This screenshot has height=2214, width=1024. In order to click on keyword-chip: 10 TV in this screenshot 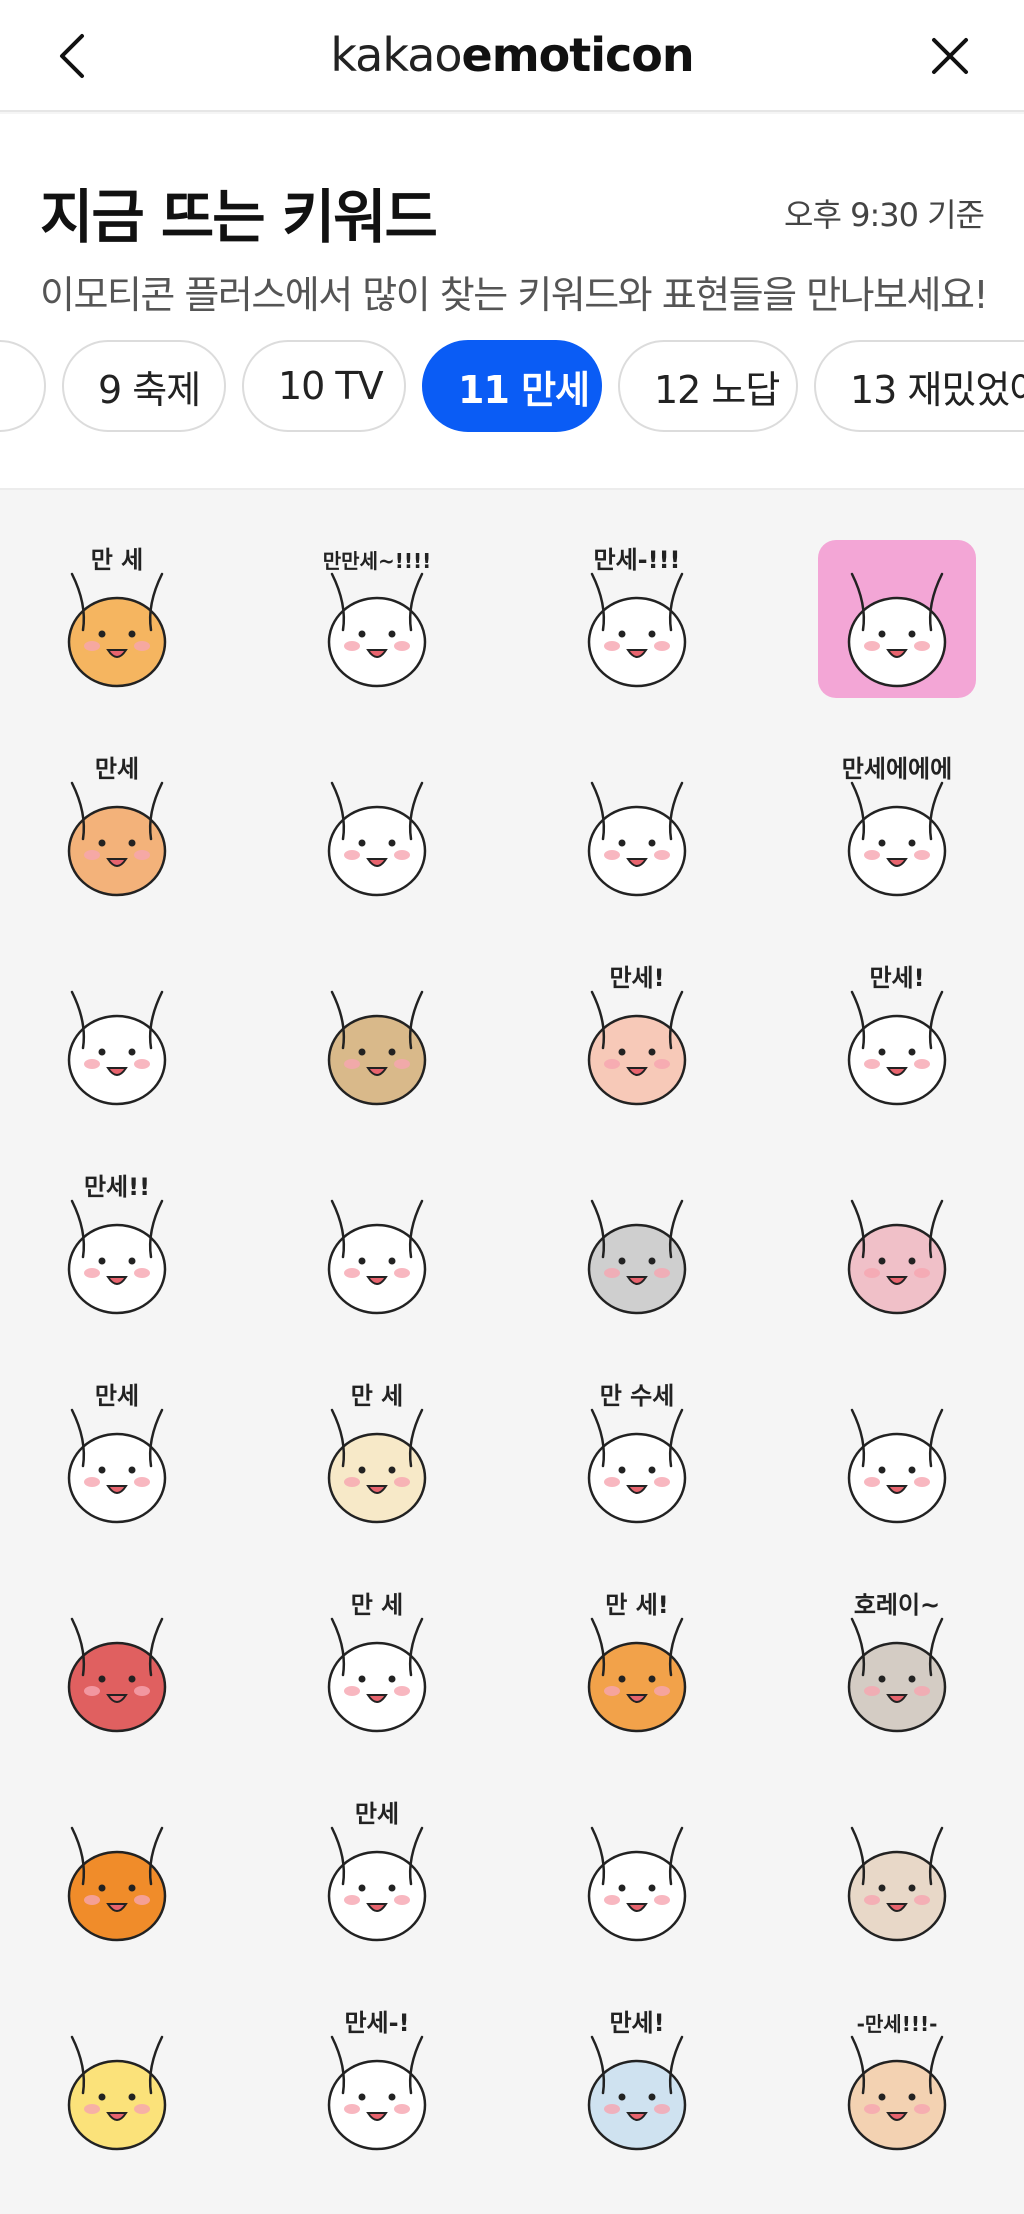, I will do `click(324, 386)`.